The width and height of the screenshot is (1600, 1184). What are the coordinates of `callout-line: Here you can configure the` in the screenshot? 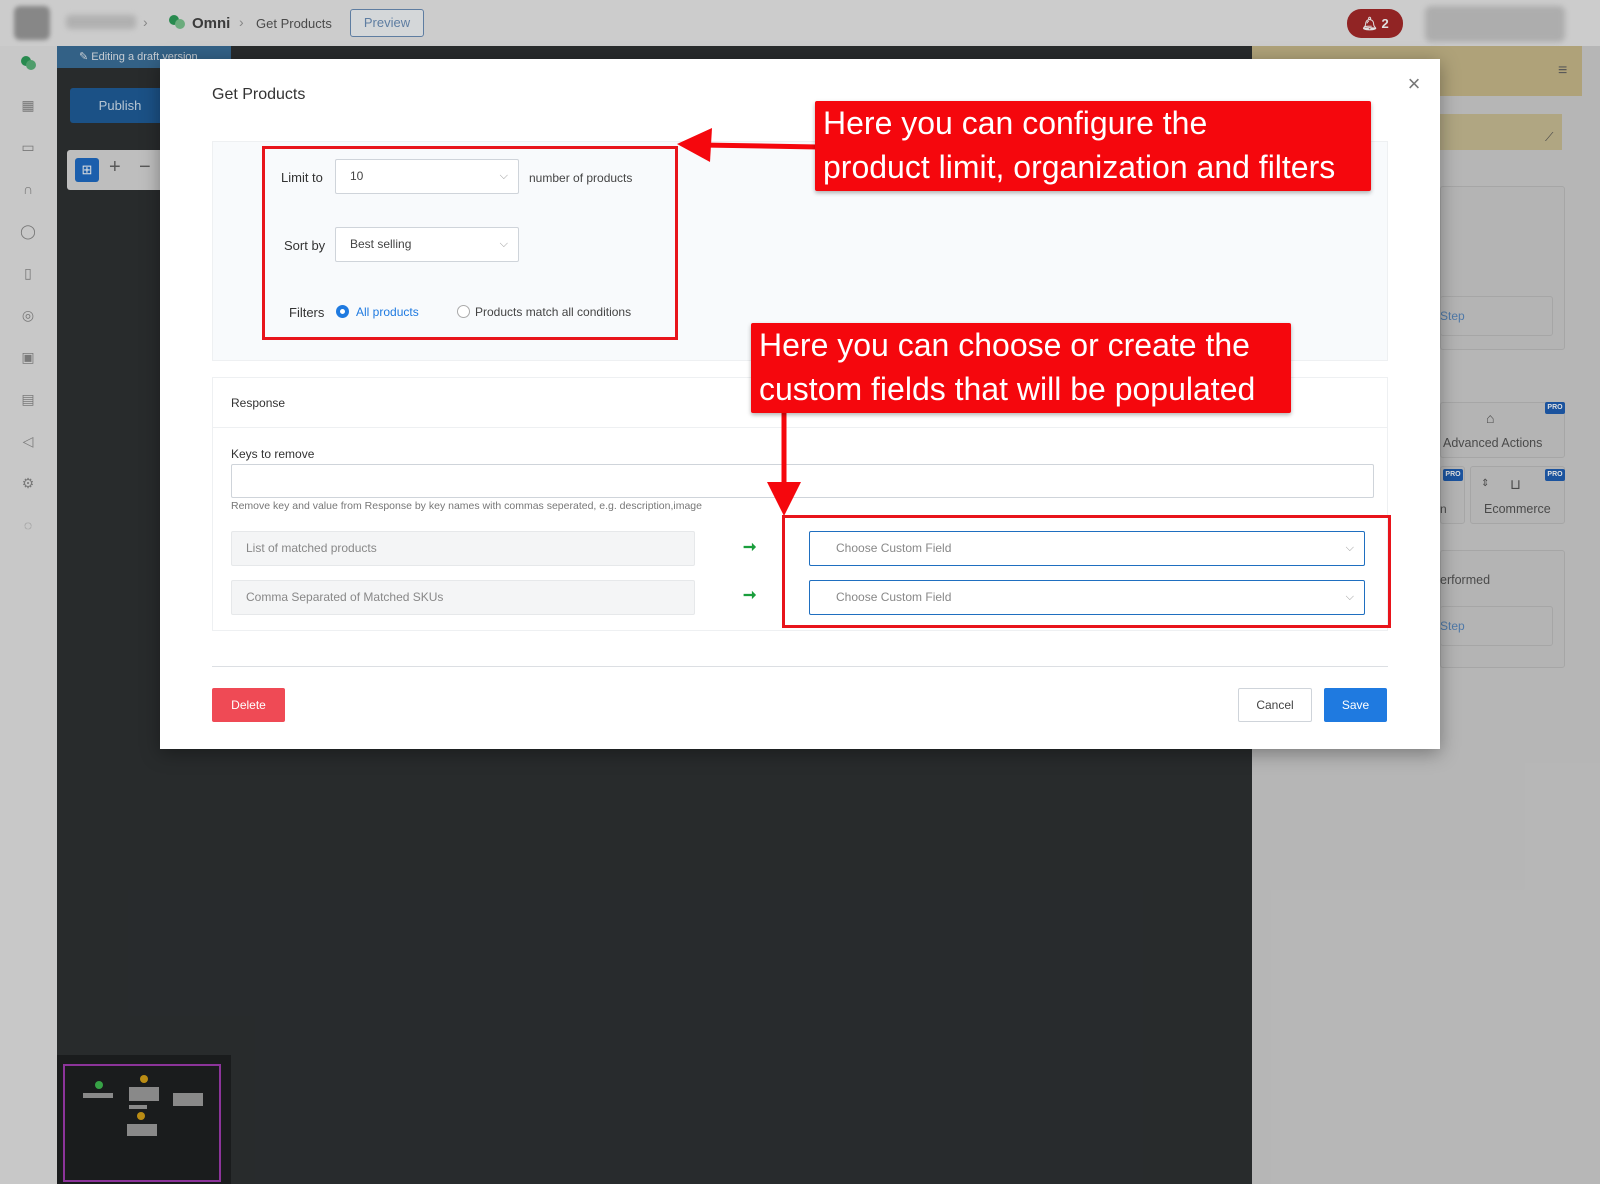 It's located at (1015, 123).